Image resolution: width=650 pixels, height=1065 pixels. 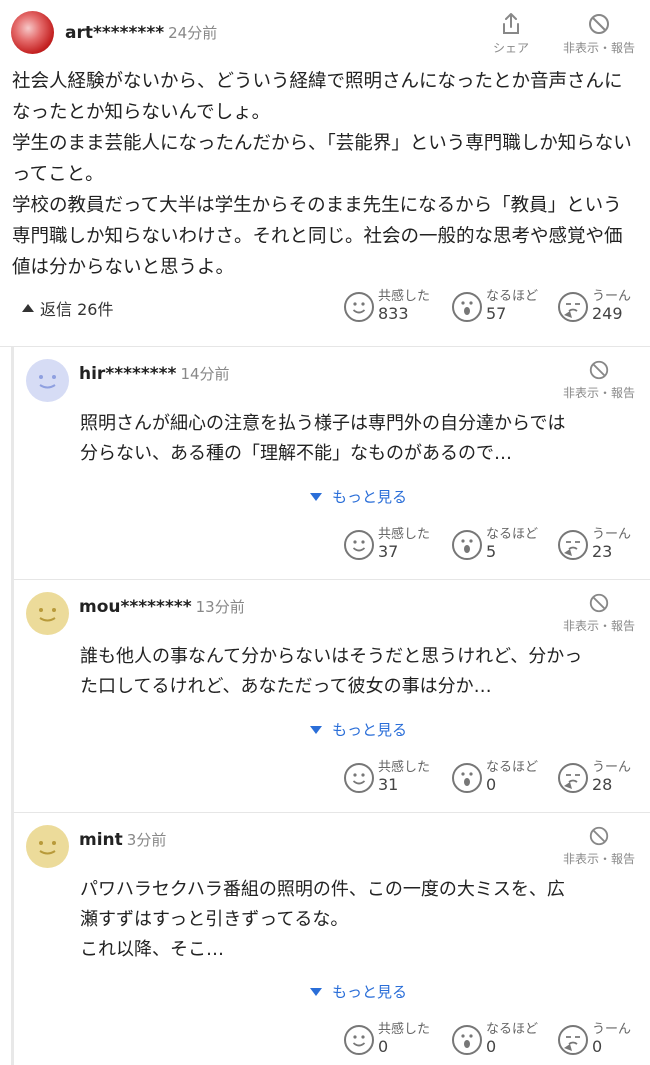 I want to click on empathy-button: 共感した 833, so click(x=387, y=306).